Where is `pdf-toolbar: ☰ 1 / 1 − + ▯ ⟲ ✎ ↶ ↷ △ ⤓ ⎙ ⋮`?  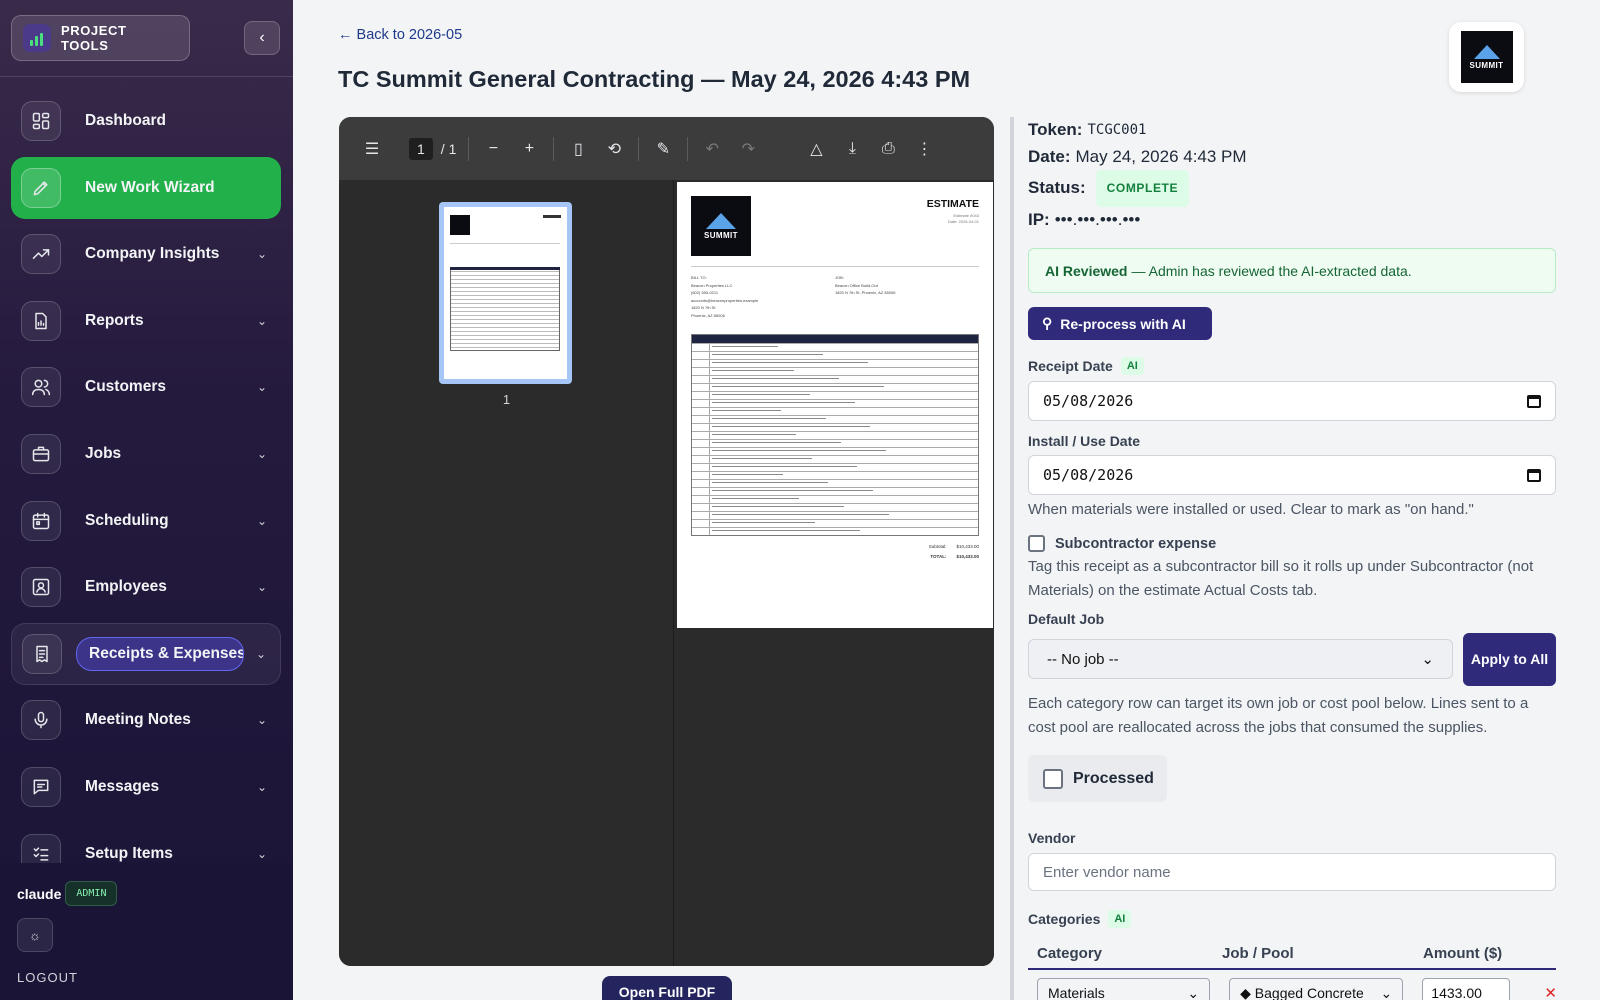
pdf-toolbar: ☰ 1 / 1 − + ▯ ⟲ ✎ ↶ ↷ △ ⤓ ⎙ ⋮ is located at coordinates (666, 148).